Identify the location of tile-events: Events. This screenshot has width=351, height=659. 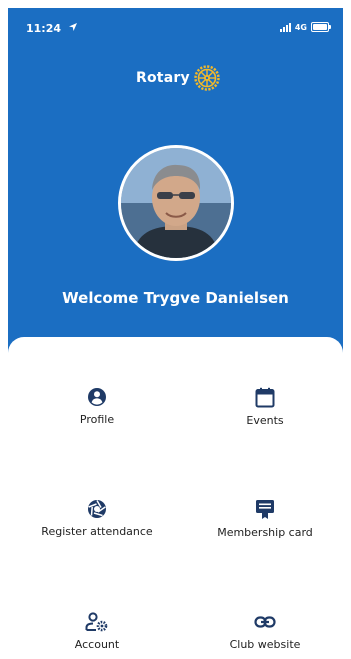
(265, 407).